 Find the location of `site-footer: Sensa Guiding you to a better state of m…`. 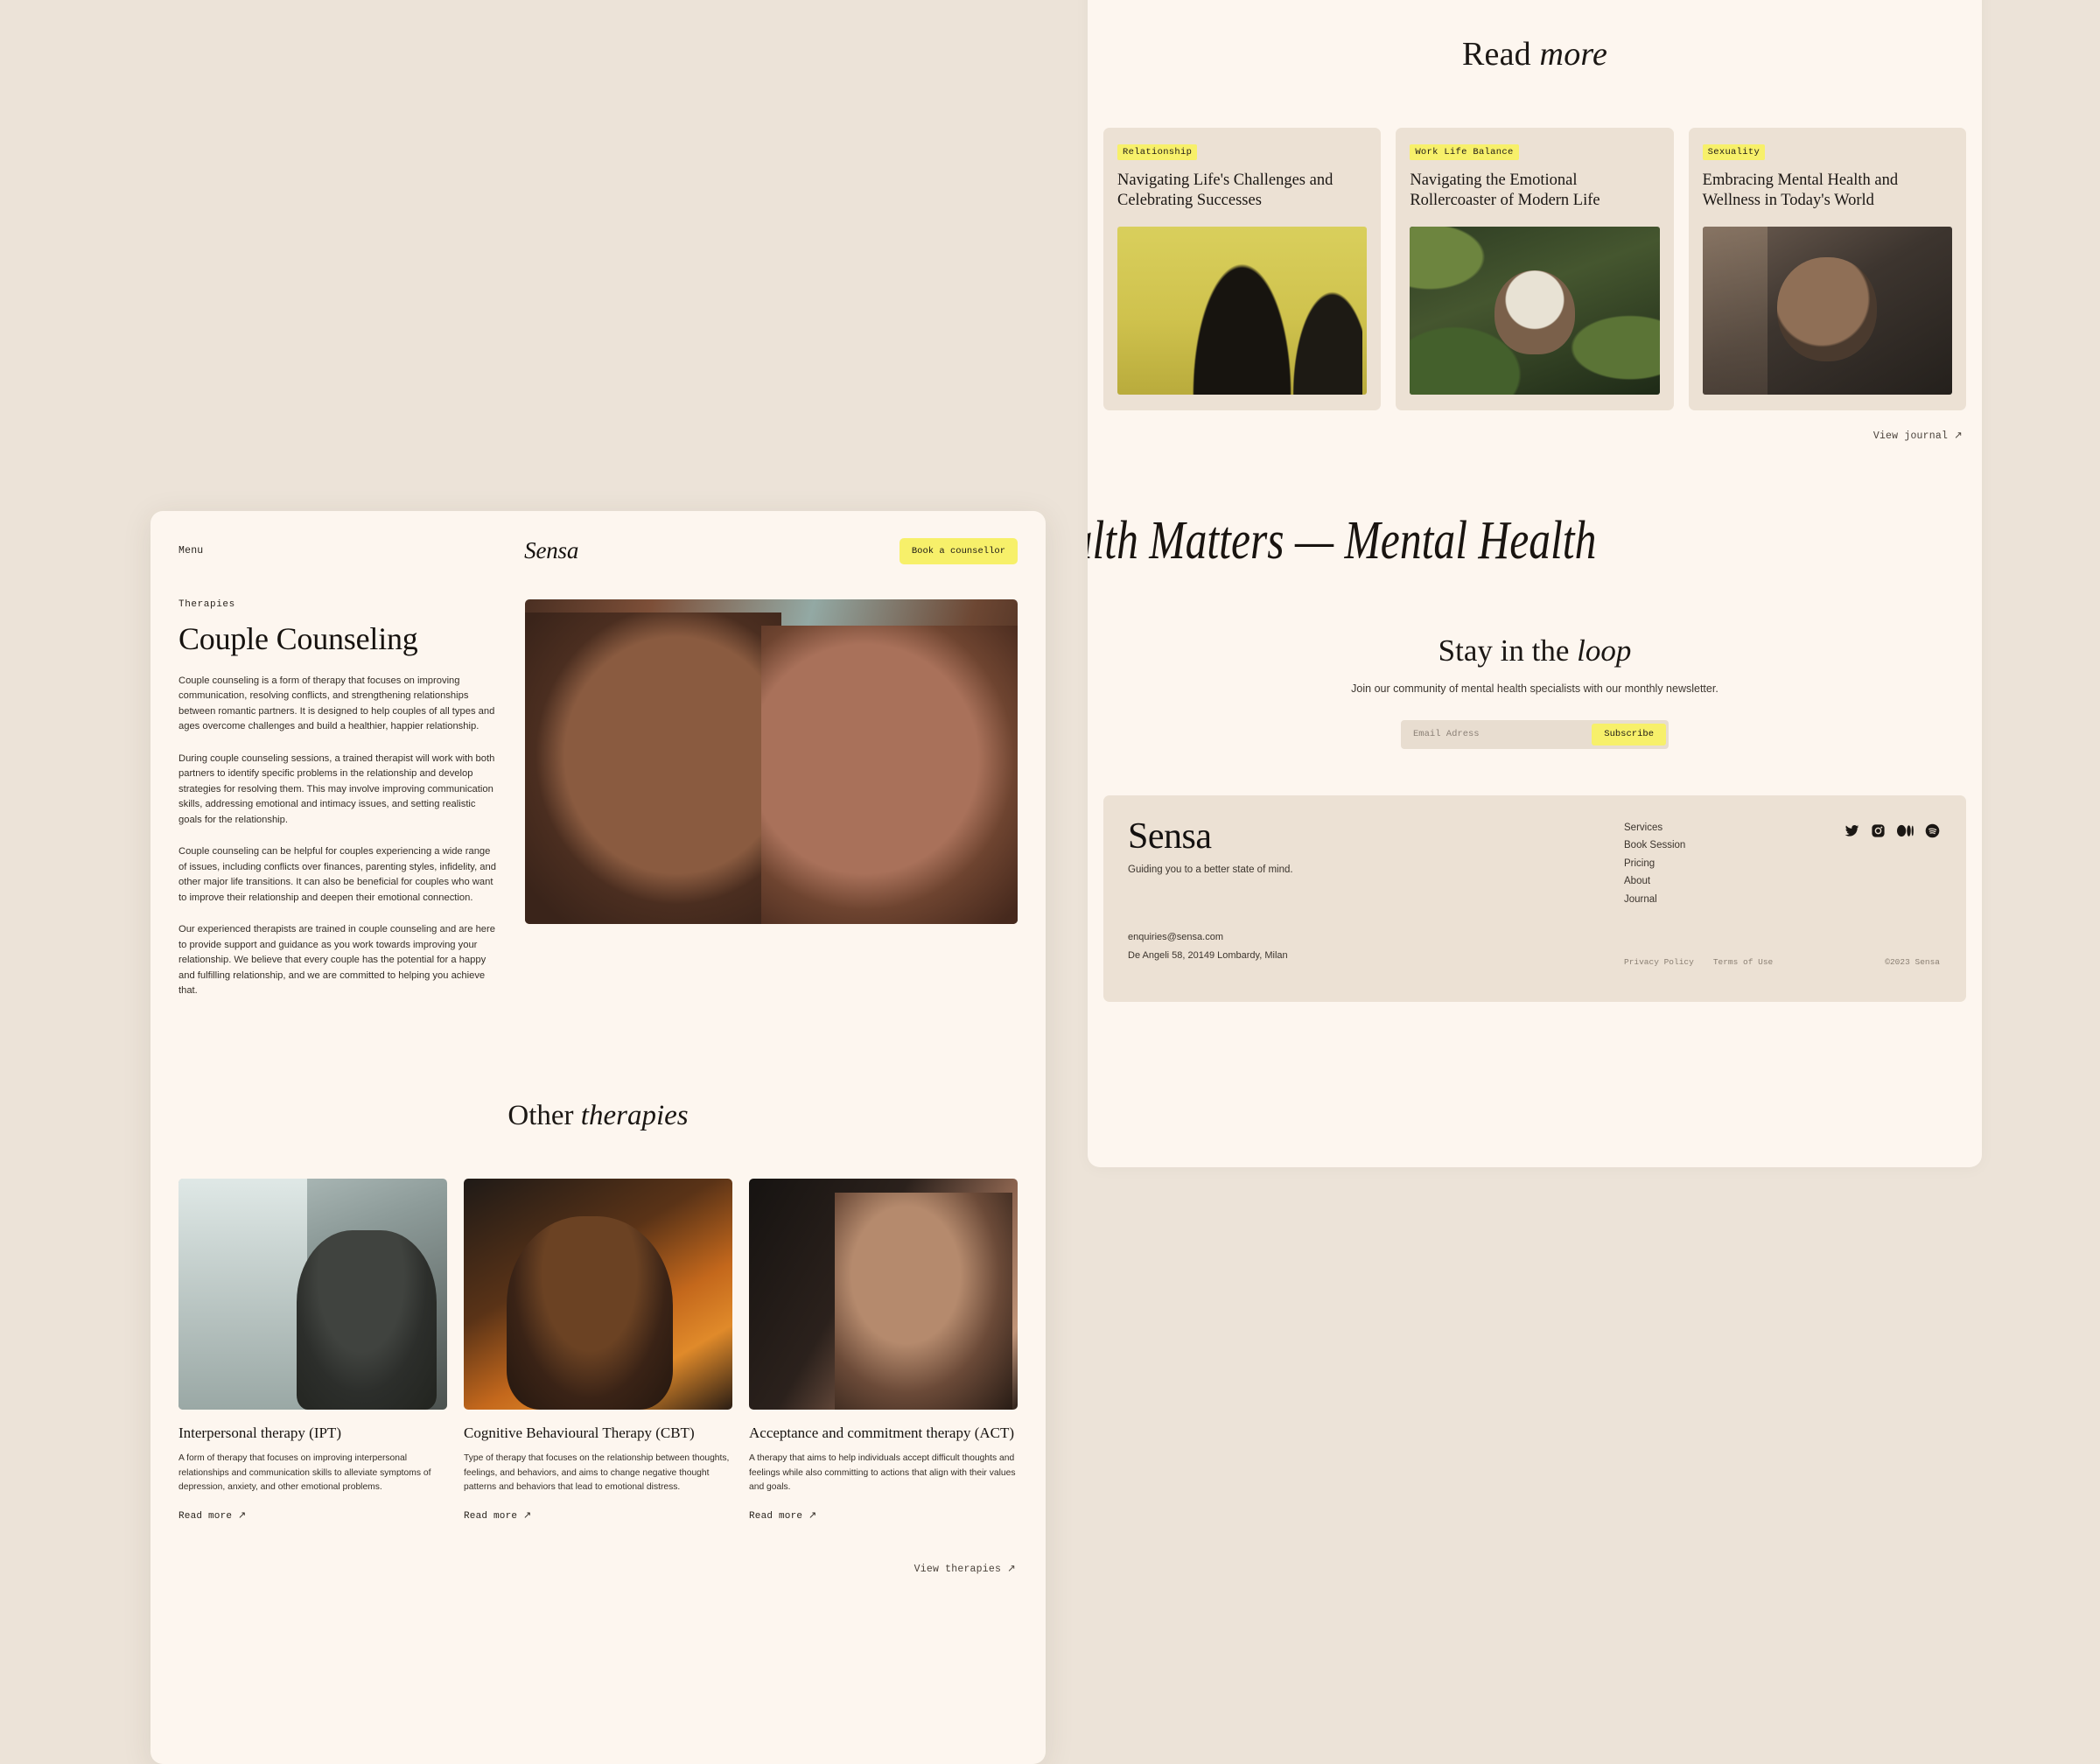

site-footer: Sensa Guiding you to a better state of m… is located at coordinates (1534, 898).